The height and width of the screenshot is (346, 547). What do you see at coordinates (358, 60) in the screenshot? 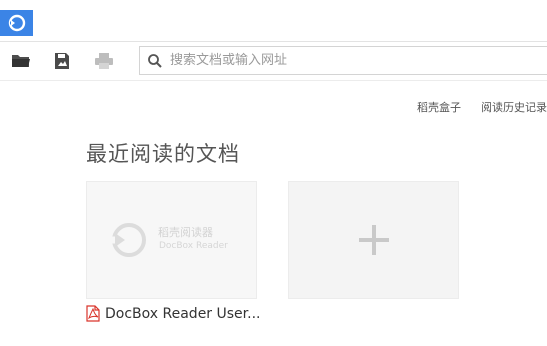
I see `search-input` at bounding box center [358, 60].